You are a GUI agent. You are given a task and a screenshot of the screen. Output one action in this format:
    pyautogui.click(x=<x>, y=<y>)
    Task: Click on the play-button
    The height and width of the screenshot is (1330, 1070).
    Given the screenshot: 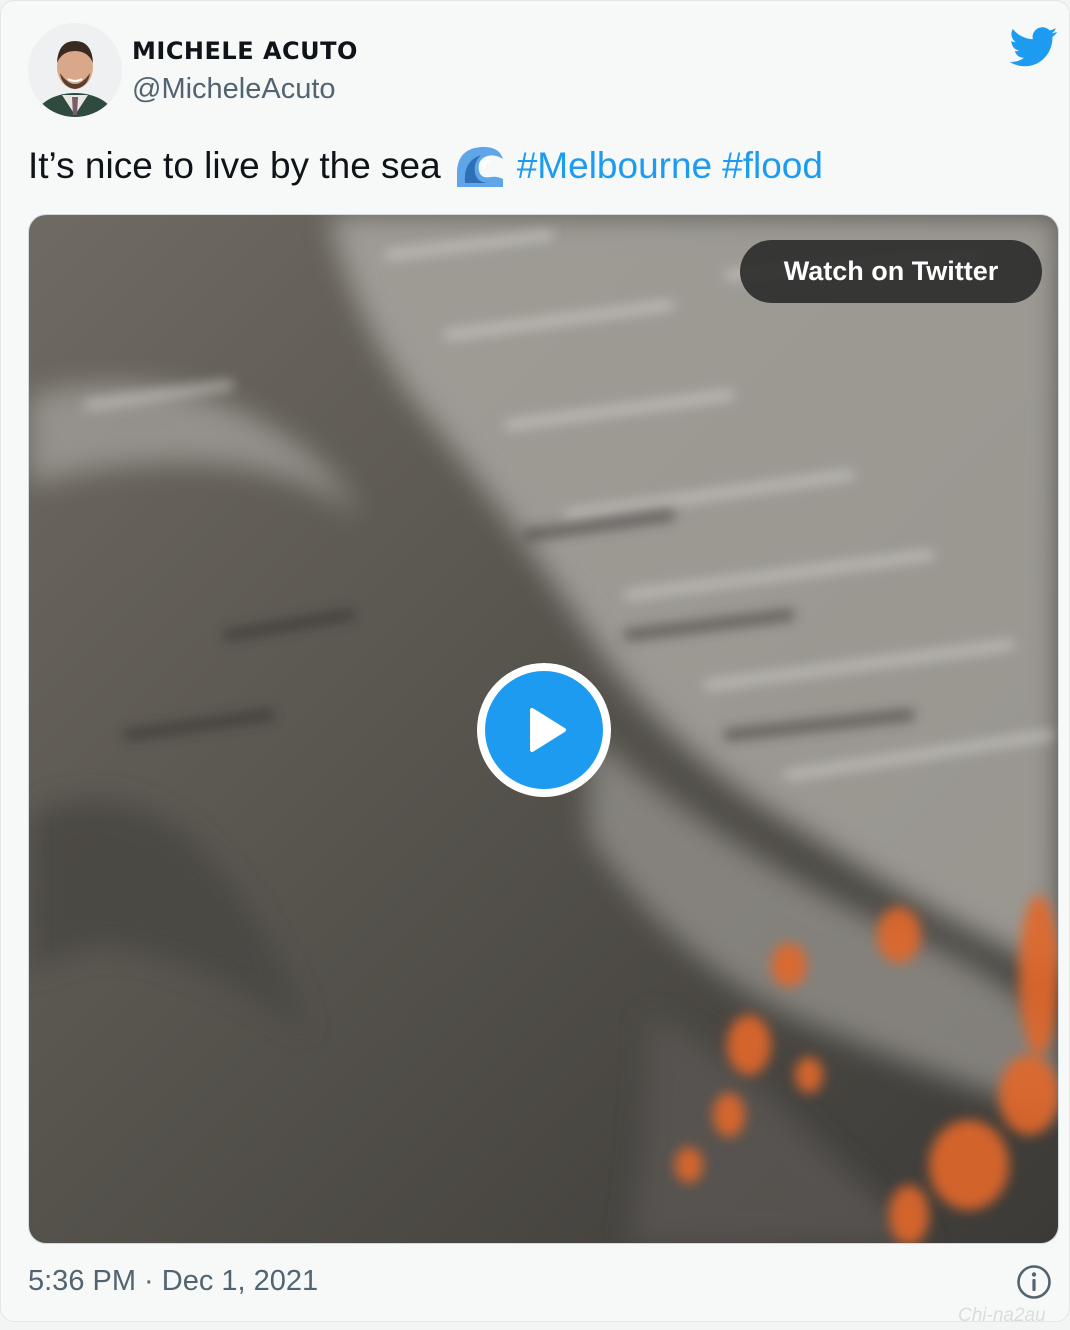 What is the action you would take?
    pyautogui.click(x=544, y=730)
    